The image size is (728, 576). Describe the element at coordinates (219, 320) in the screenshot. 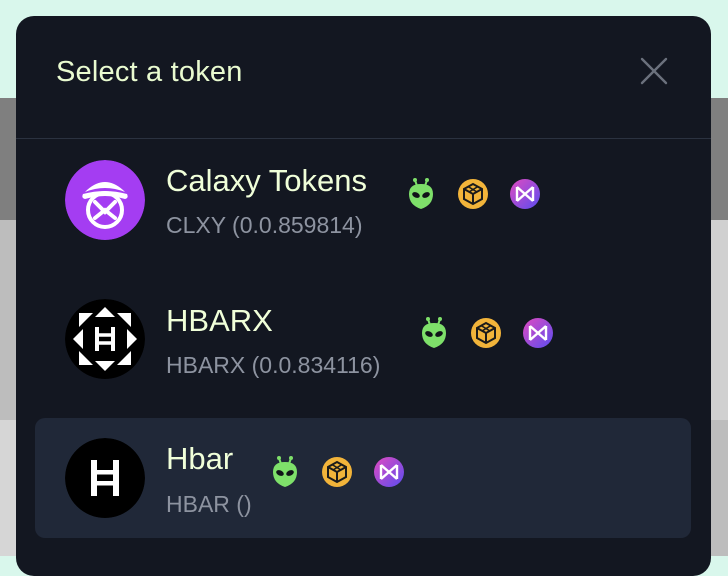

I see `token-name: HBARX` at that location.